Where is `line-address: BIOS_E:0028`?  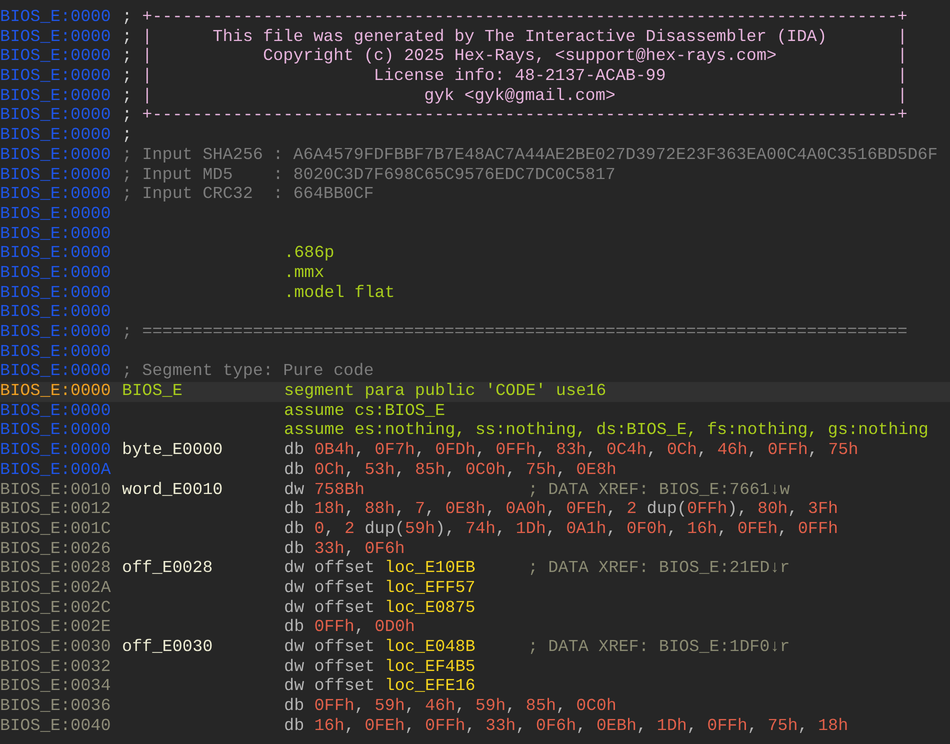
line-address: BIOS_E:0028 is located at coordinates (56, 569).